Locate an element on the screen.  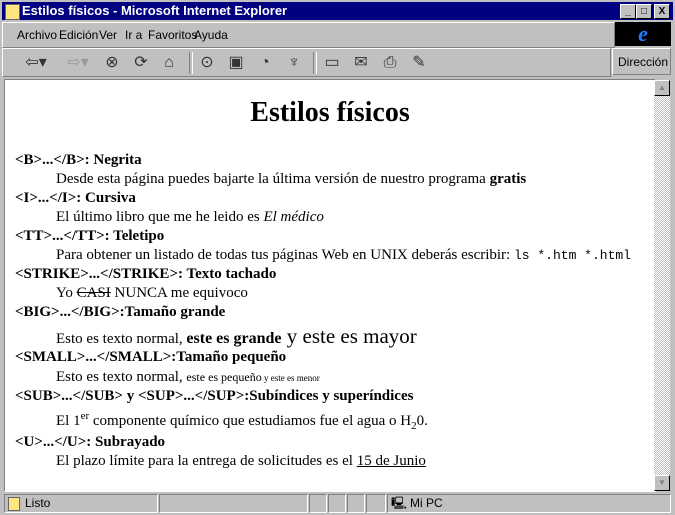
page-title: Estilos físicos is located at coordinates (330, 112).